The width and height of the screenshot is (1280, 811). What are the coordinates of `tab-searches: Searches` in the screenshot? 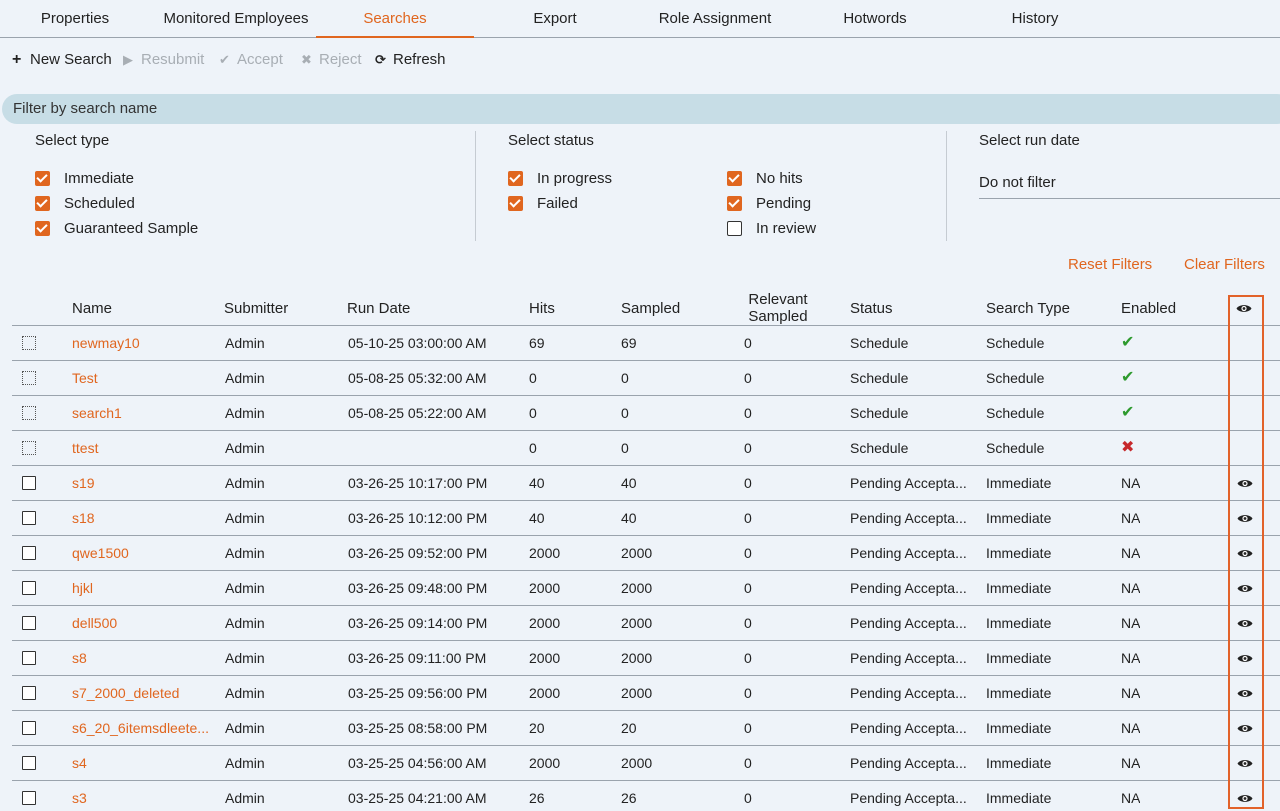 It's located at (395, 19).